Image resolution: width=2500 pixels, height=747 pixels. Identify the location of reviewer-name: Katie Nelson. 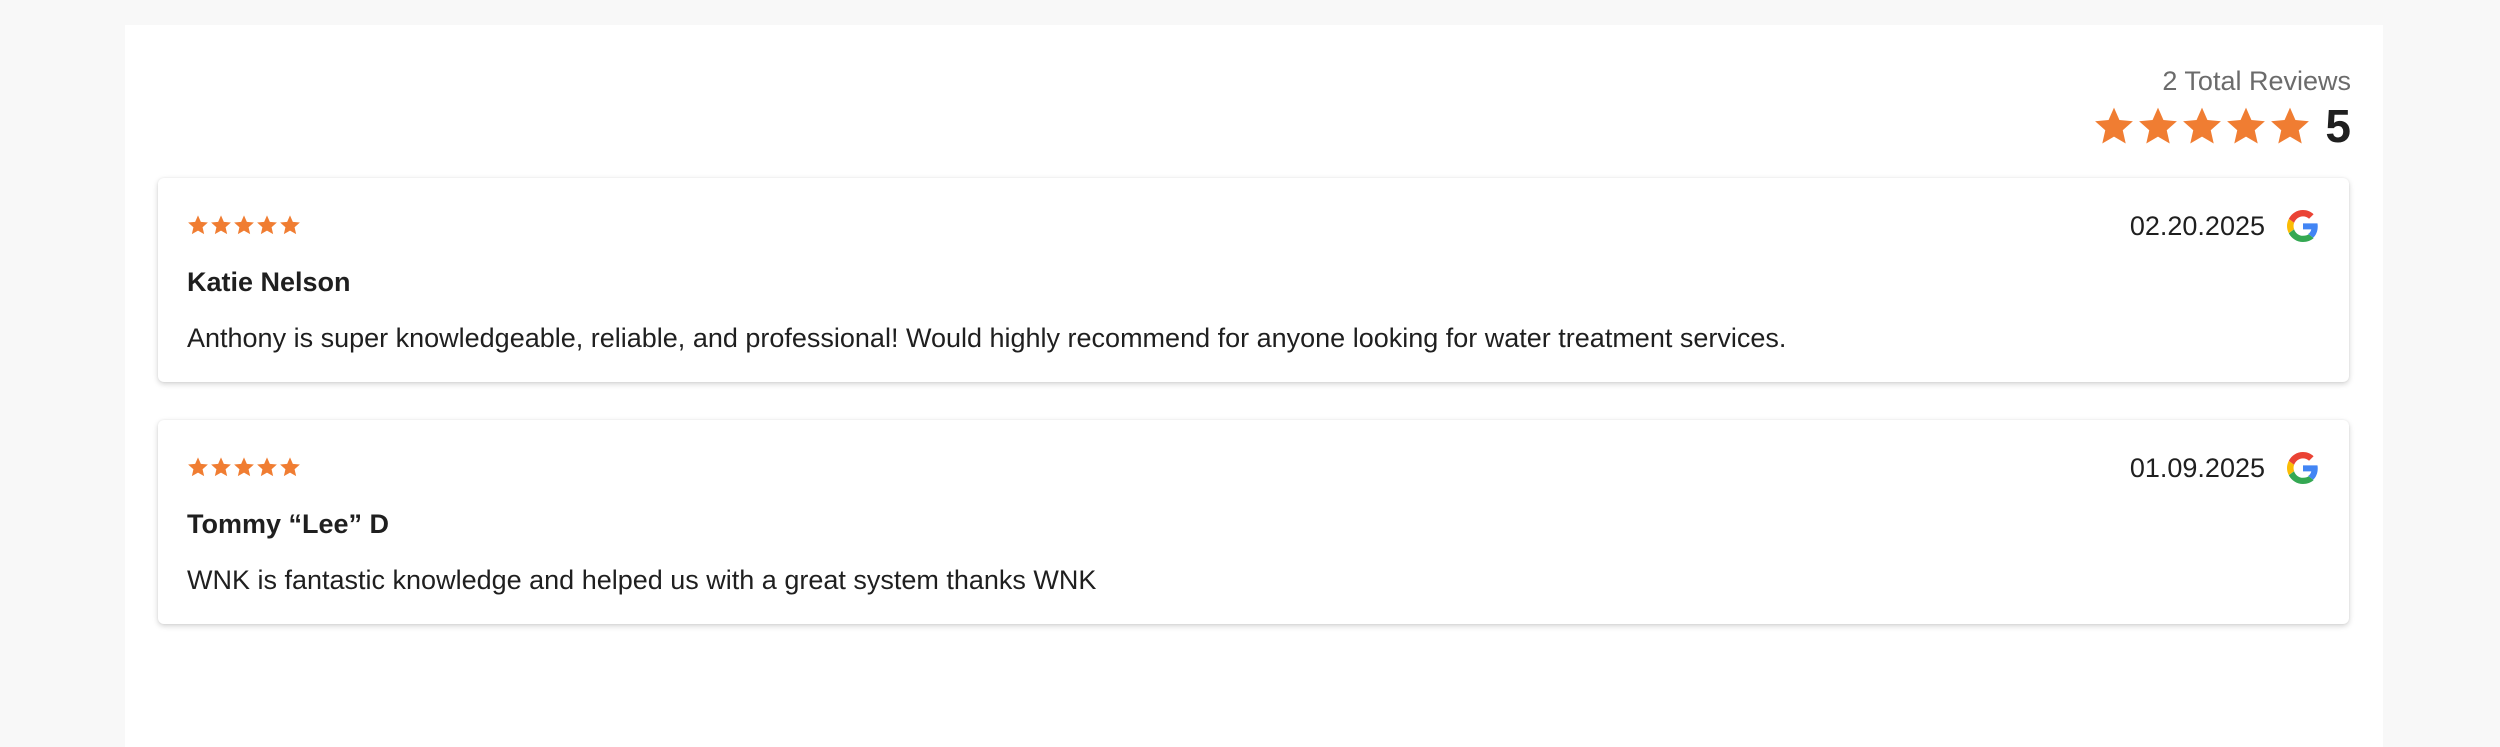
(269, 282).